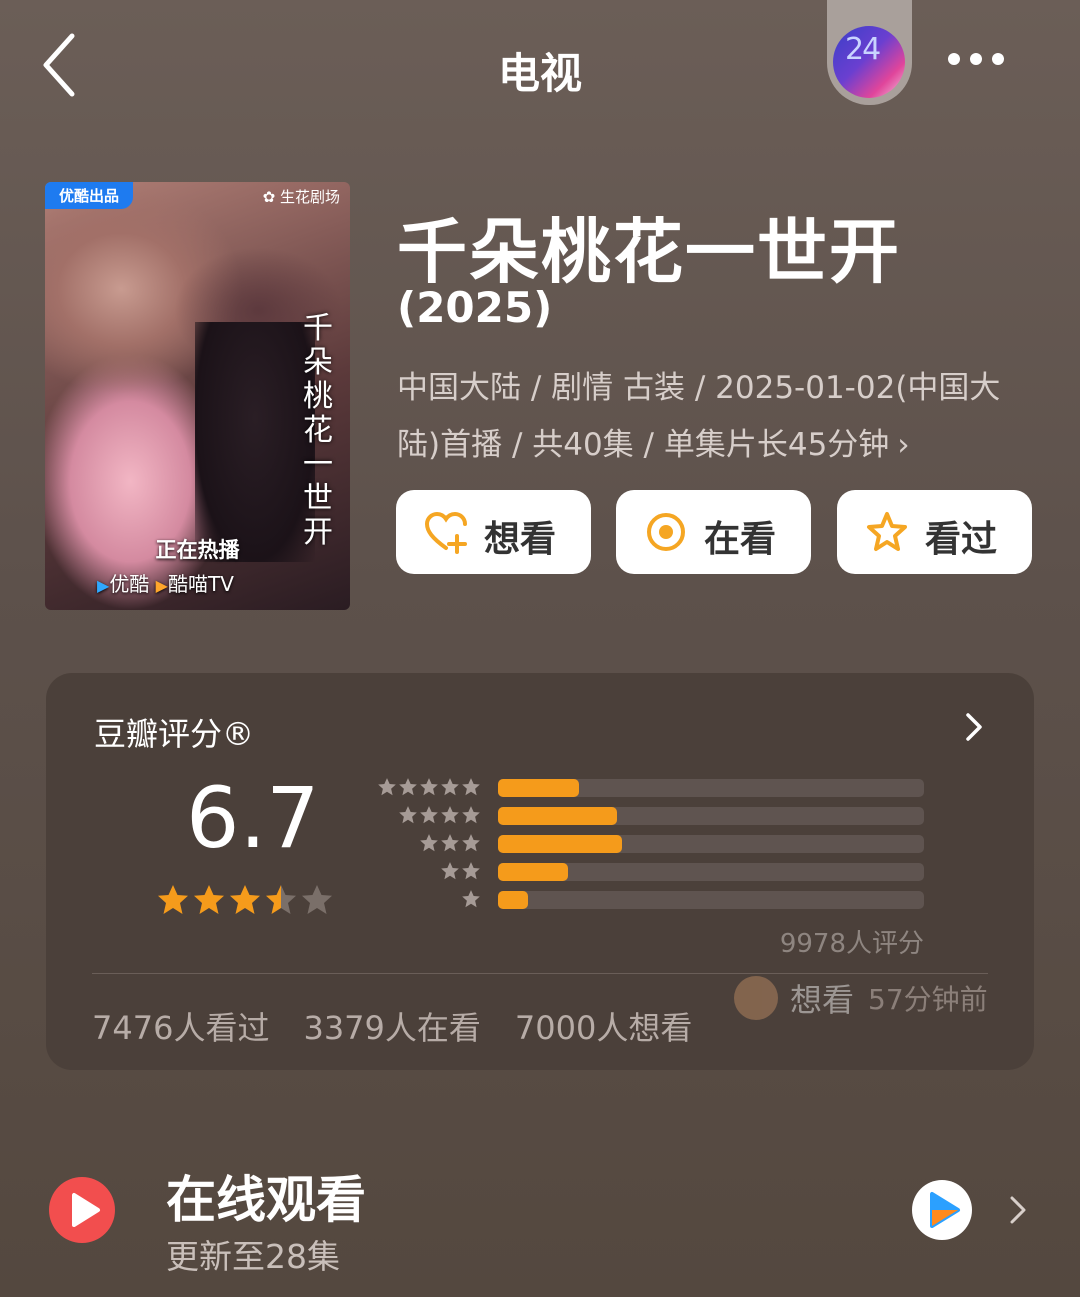  I want to click on divider, so click(540, 973).